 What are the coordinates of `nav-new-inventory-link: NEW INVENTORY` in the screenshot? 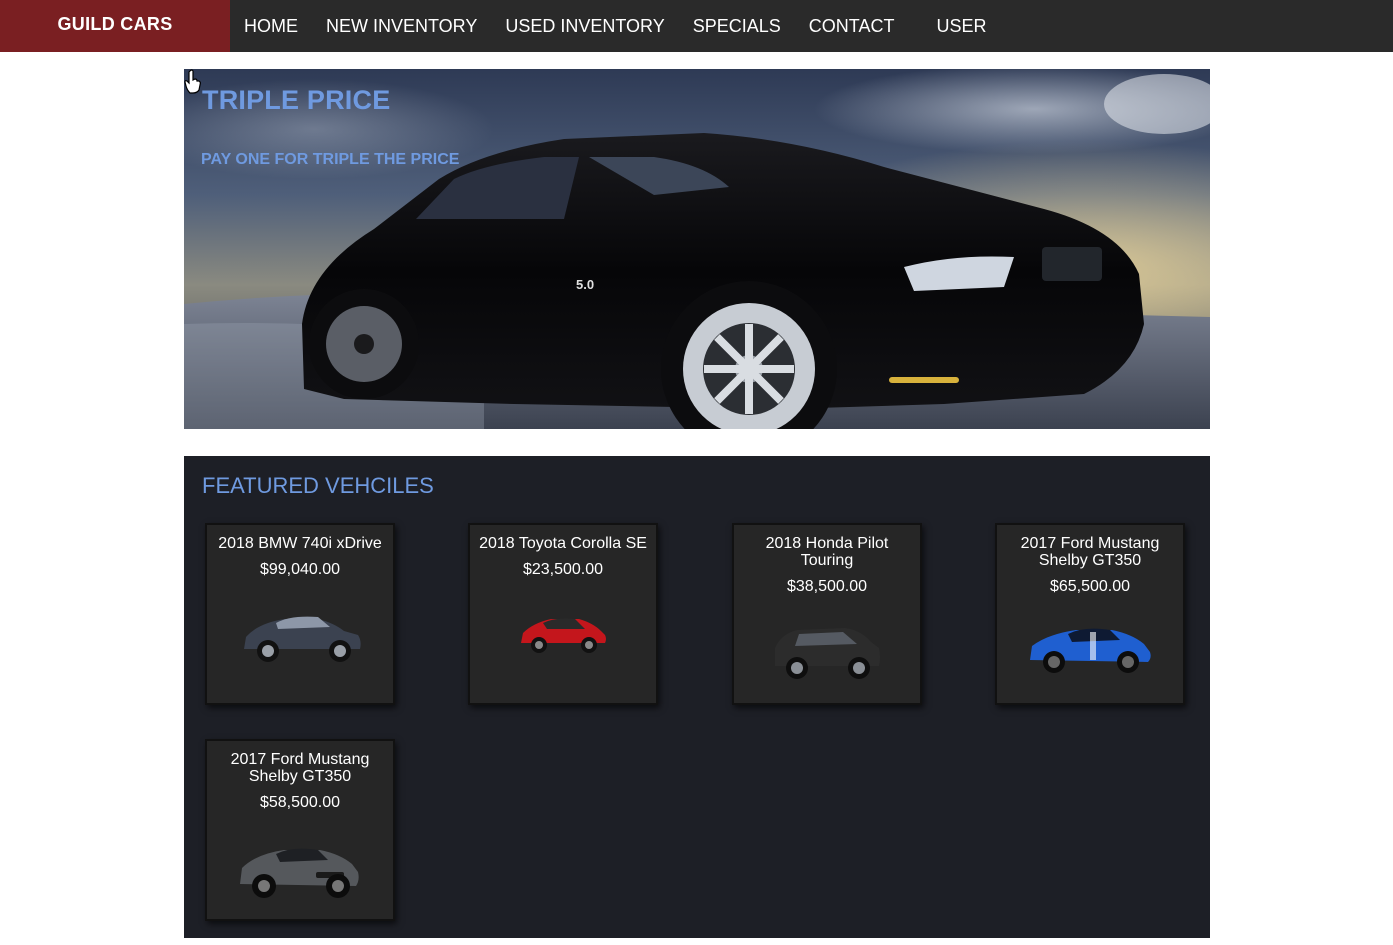 It's located at (401, 26).